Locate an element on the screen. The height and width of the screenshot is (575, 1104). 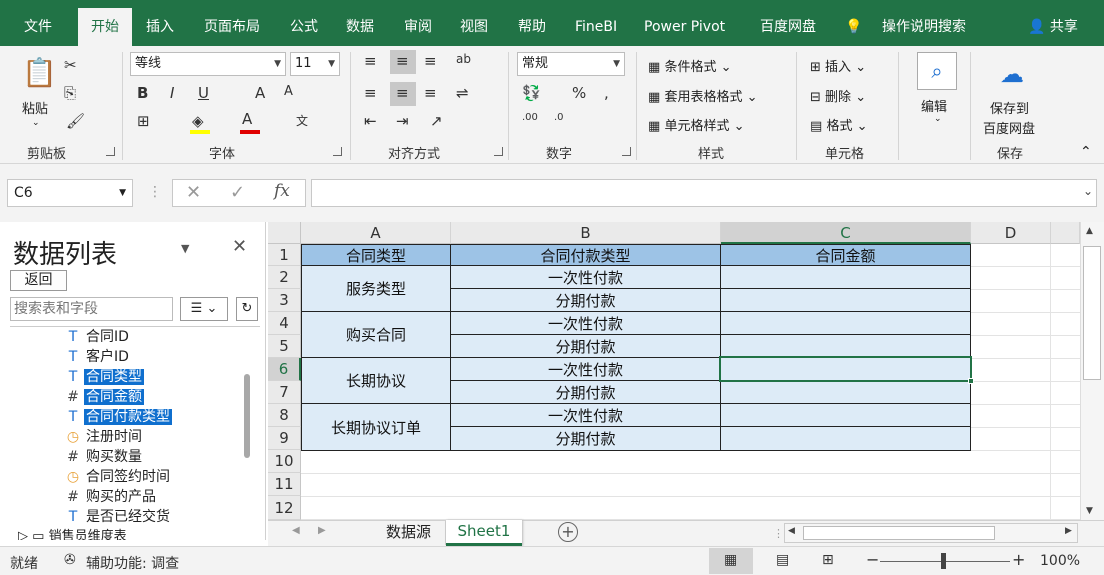
font-launcher-icon is located at coordinates (337, 151).